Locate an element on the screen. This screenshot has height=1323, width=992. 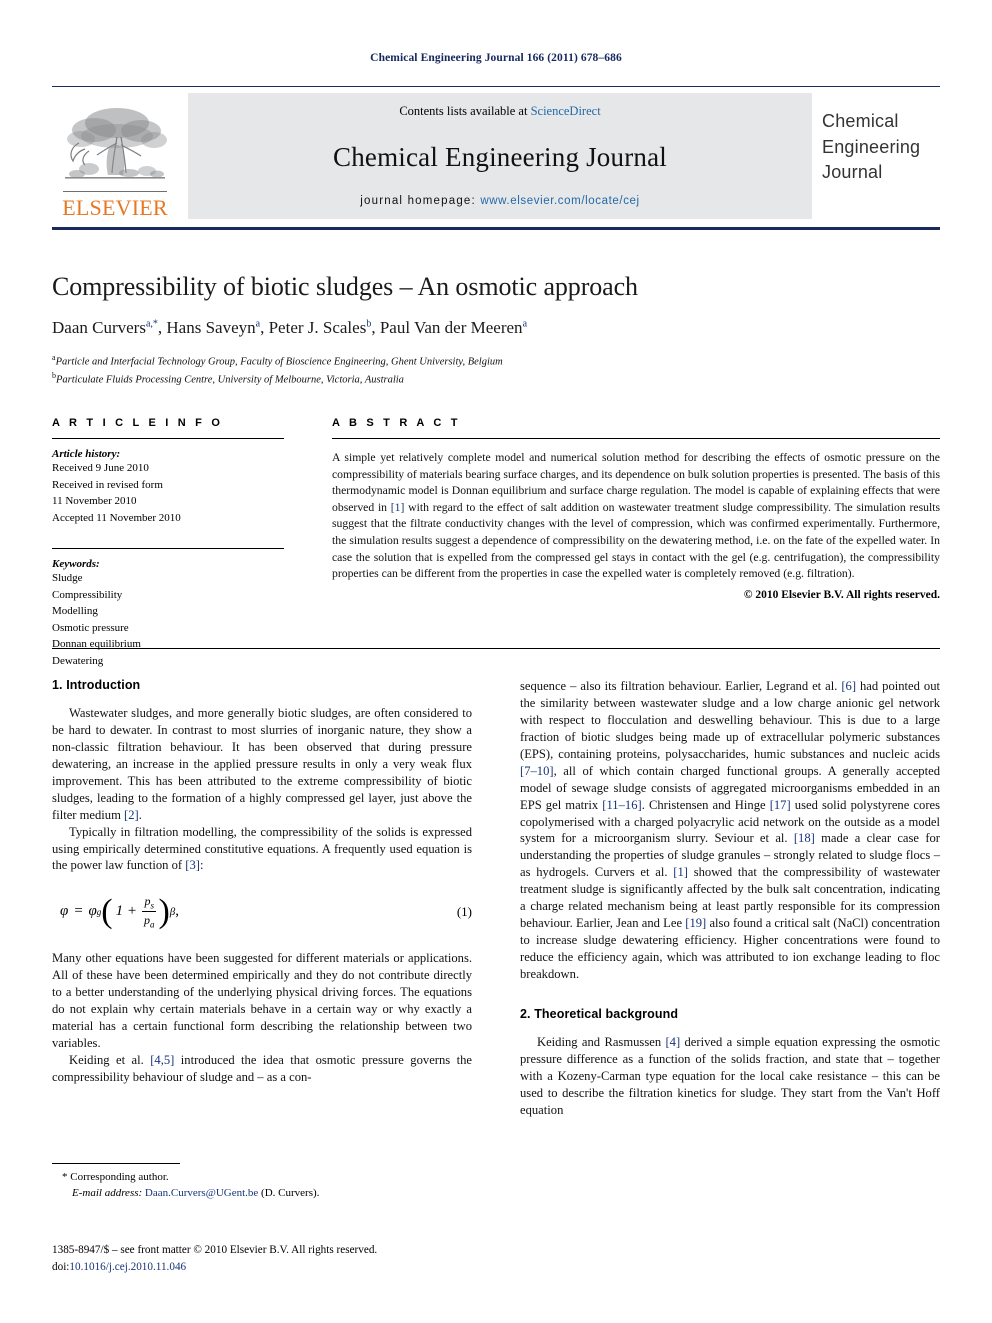
email-link: Daan.Curvers@UGent.be is located at coordinates (201, 1193).